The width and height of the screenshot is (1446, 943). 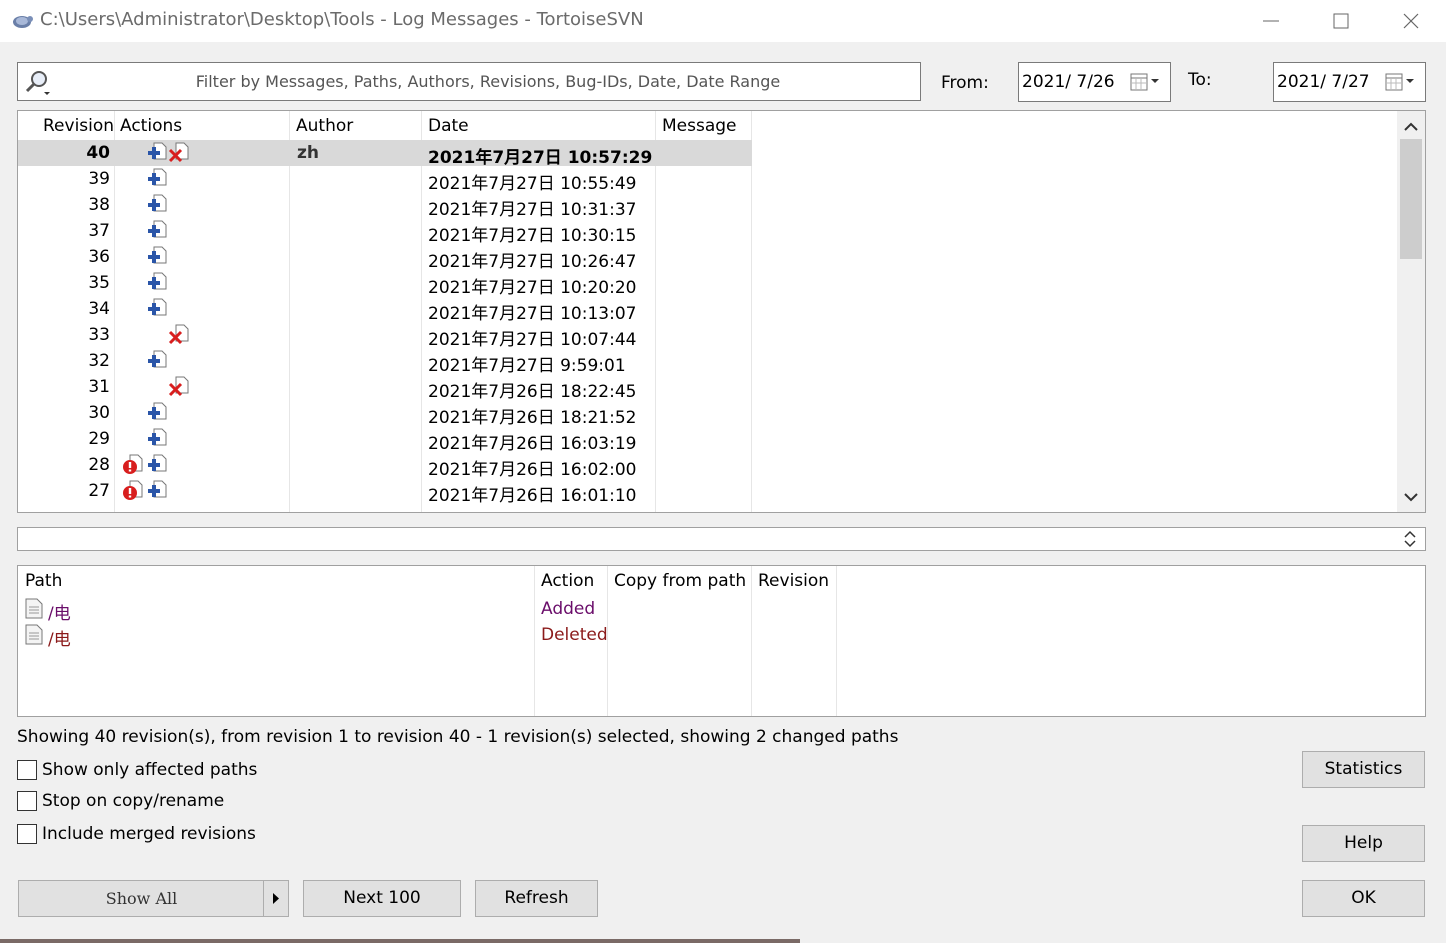 What do you see at coordinates (133, 801) in the screenshot?
I see `checkbox-label: Stop on copy/rename` at bounding box center [133, 801].